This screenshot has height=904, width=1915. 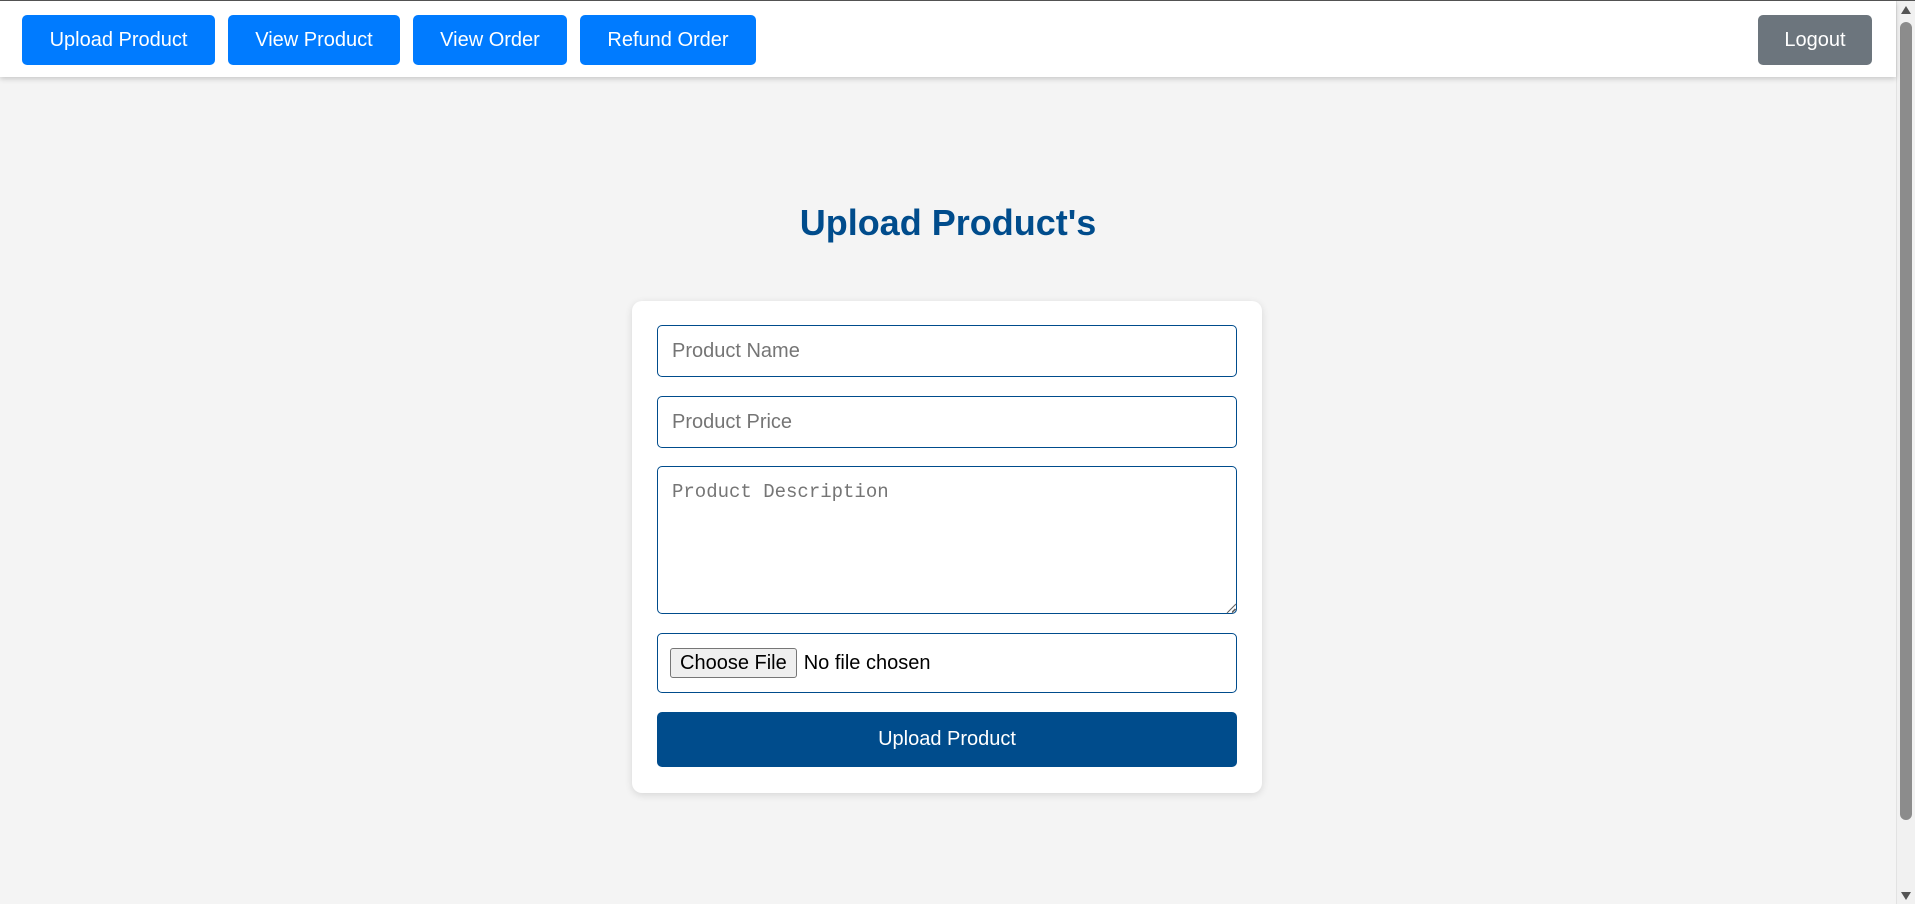 I want to click on nav-view-product-button: View Product, so click(x=314, y=40).